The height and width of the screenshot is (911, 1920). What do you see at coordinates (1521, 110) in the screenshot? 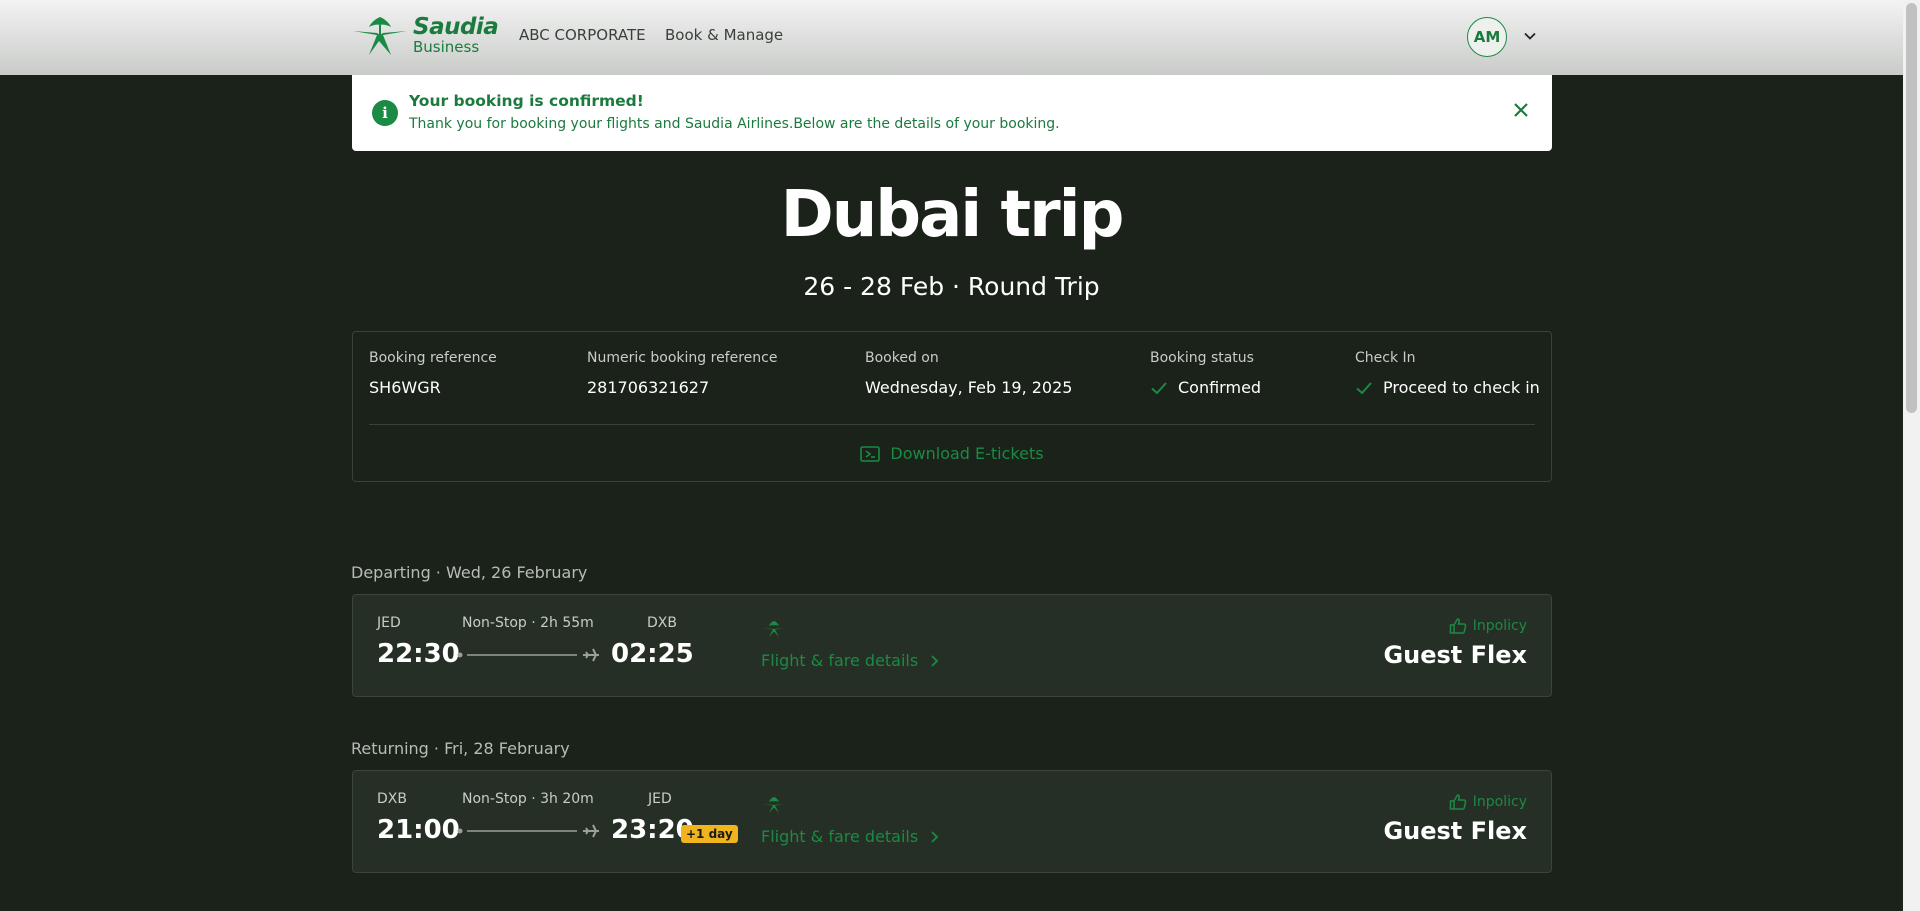
I see `close-icon` at bounding box center [1521, 110].